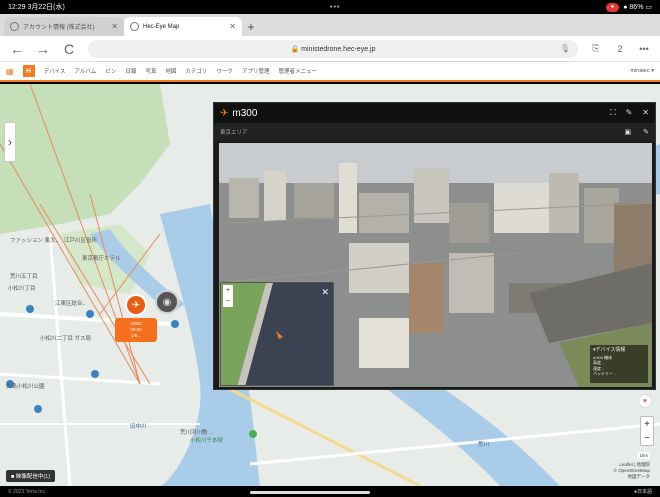 This screenshot has height=497, width=660. Describe the element at coordinates (59, 28) in the screenshot. I see `tab-title: アカウント情報 (株式会社)` at that location.